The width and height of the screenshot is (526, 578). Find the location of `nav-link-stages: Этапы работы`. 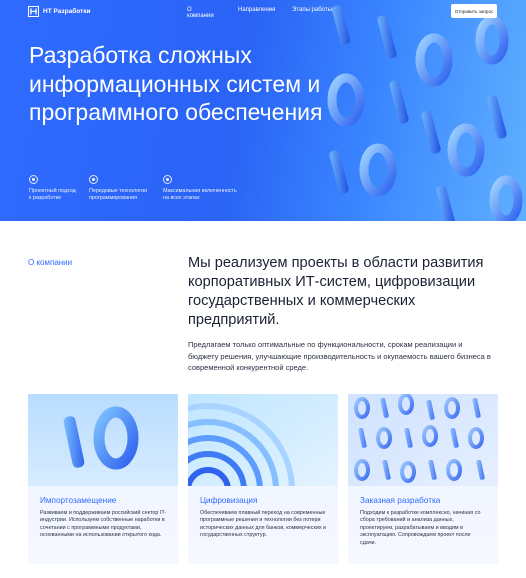

nav-link-stages: Этапы работы is located at coordinates (312, 10).